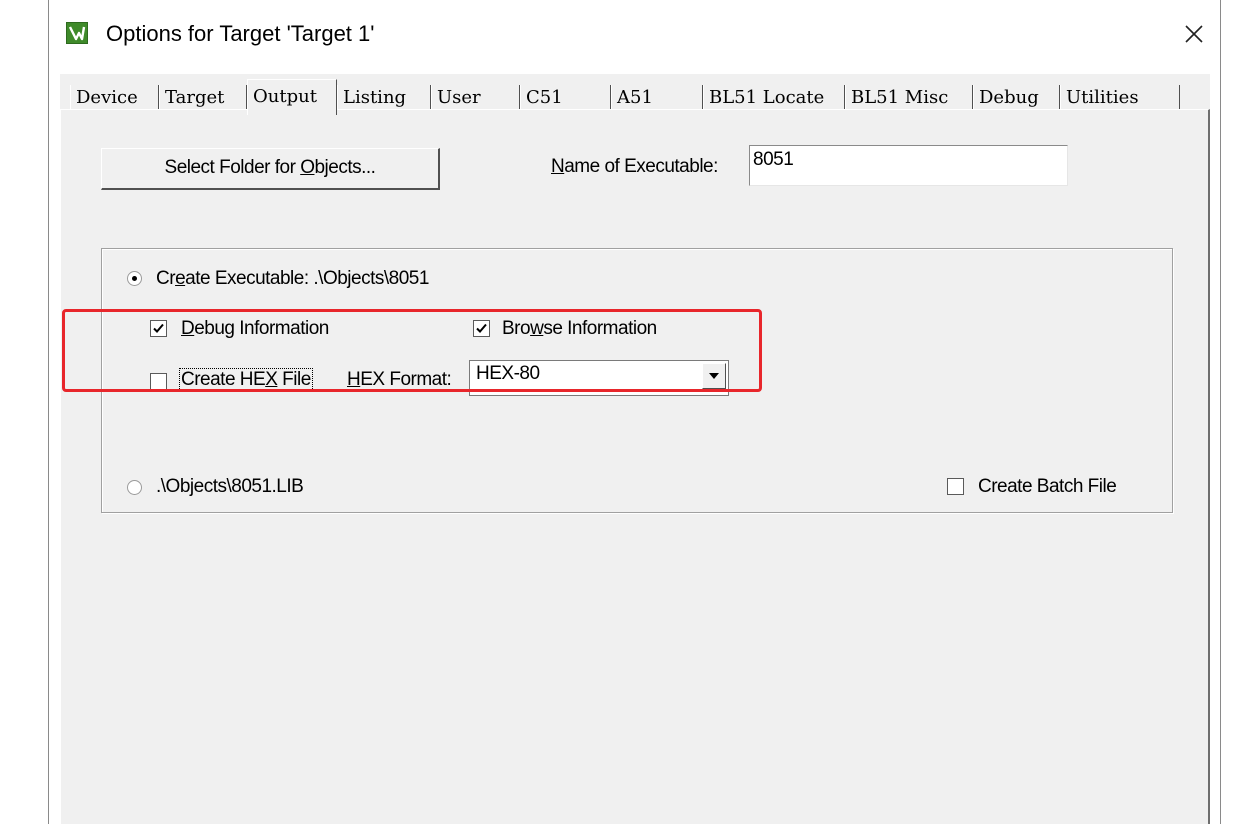 The height and width of the screenshot is (824, 1254). What do you see at coordinates (294, 379) in the screenshot?
I see `hex-file-label-part: File` at bounding box center [294, 379].